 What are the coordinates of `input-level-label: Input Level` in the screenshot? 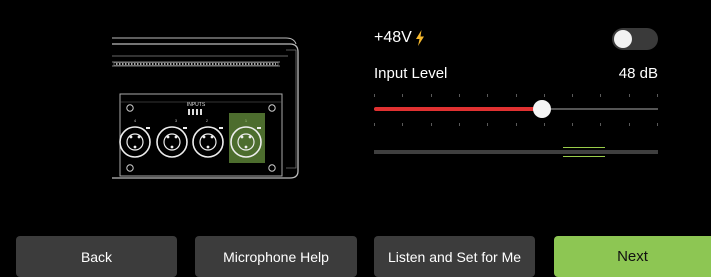 It's located at (411, 73).